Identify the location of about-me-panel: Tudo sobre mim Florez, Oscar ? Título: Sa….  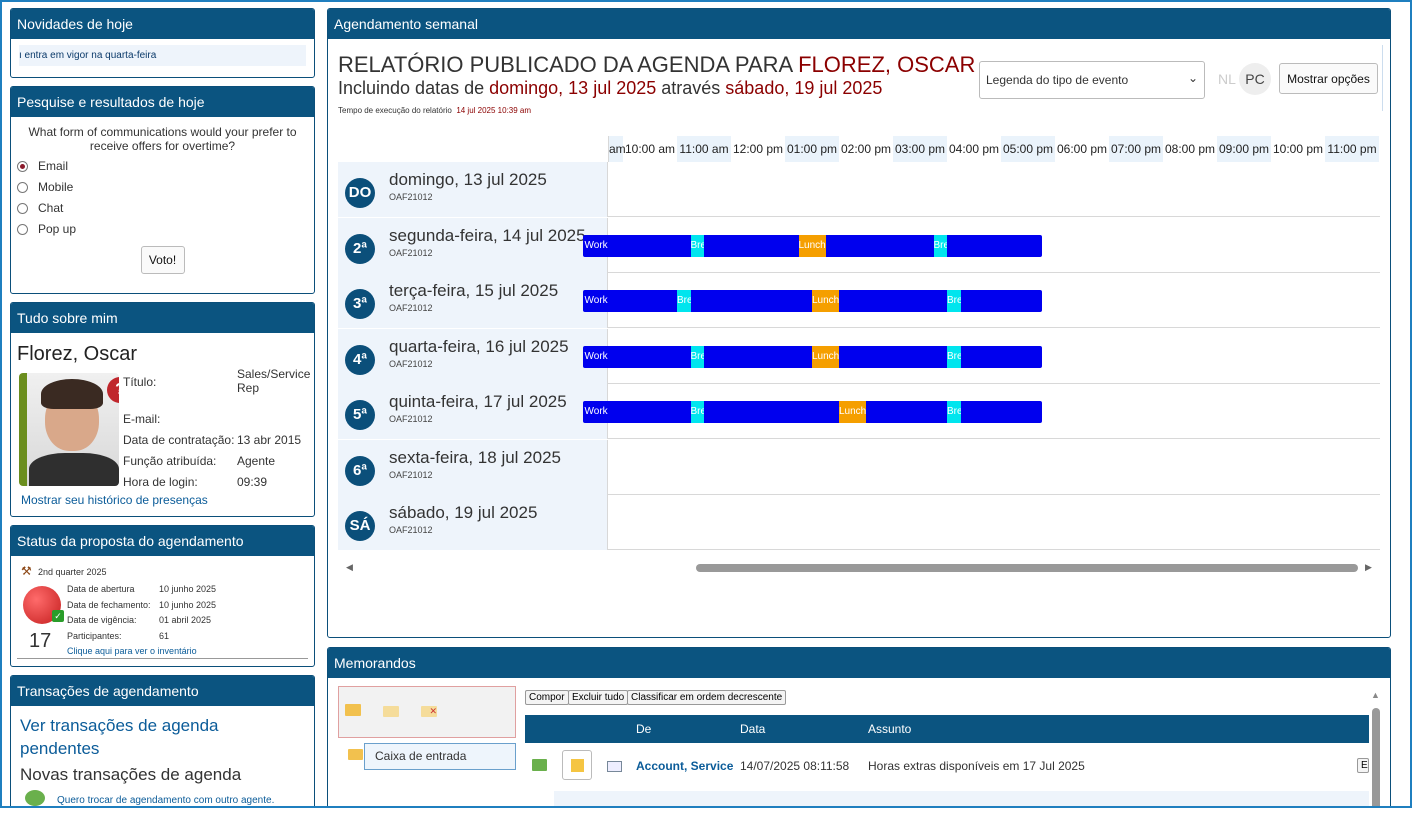
(162, 409).